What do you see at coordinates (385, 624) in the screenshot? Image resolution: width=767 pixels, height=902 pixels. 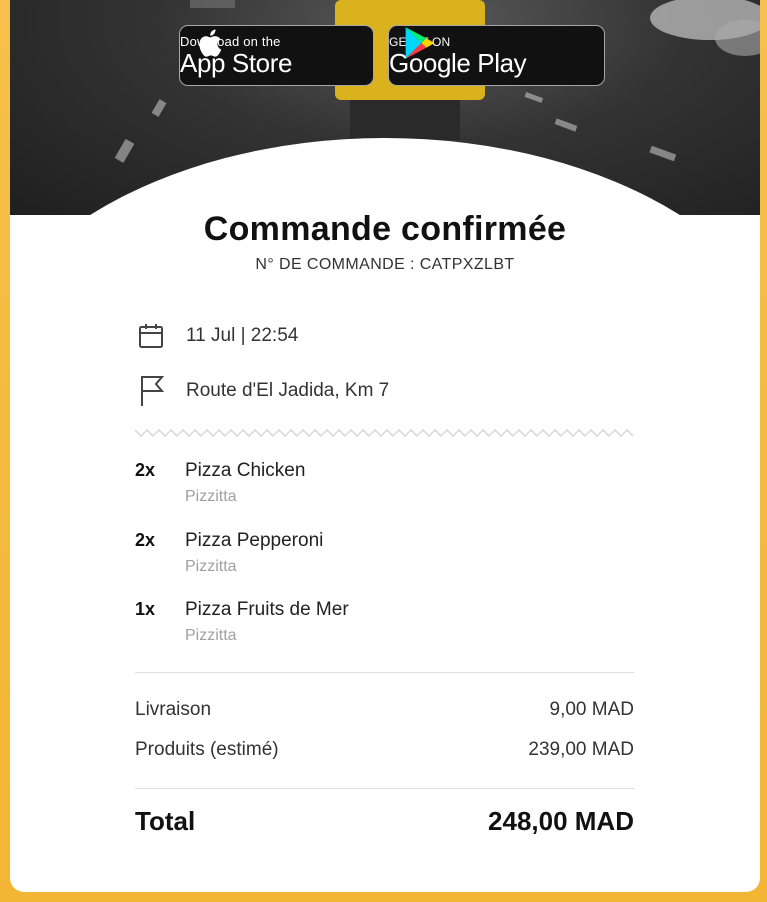 I see `list-item: 1x Pizza Fruits de Mer Pizzitta` at bounding box center [385, 624].